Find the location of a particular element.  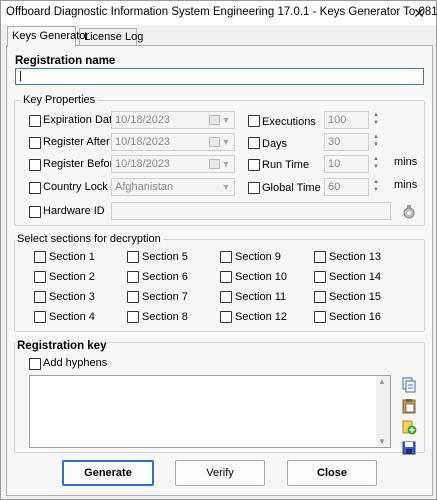

run-time-checkbox is located at coordinates (254, 165).